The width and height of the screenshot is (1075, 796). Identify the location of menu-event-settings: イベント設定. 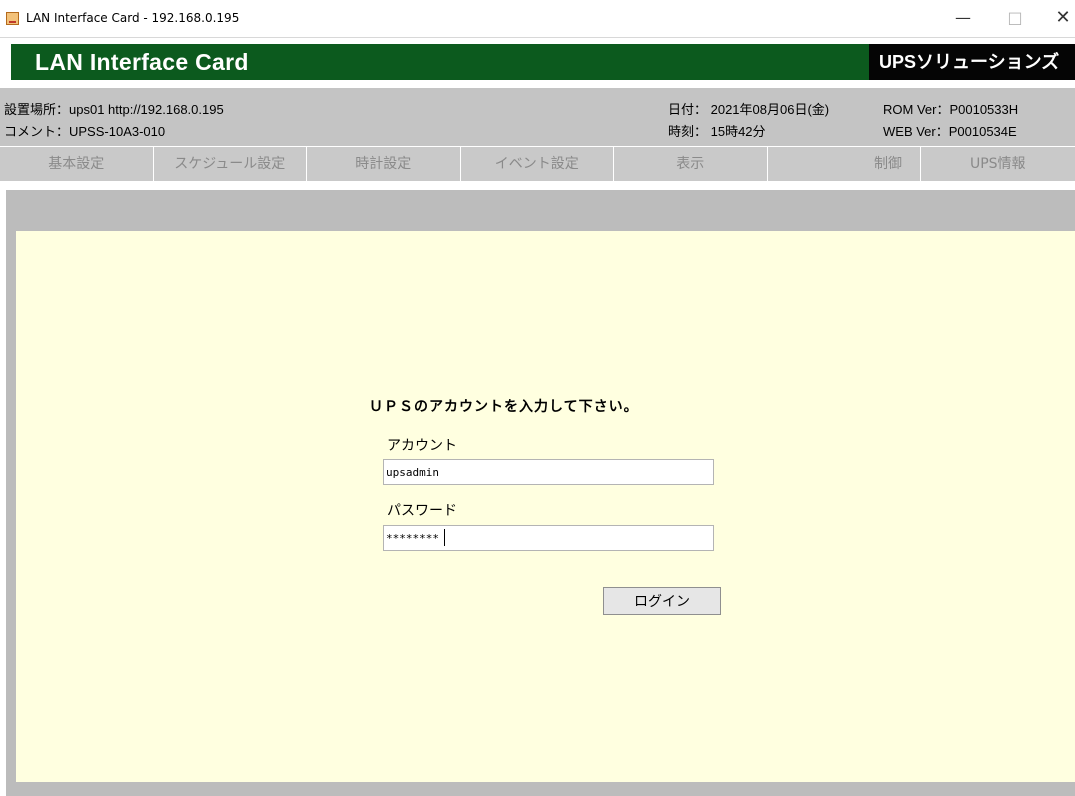
(537, 164).